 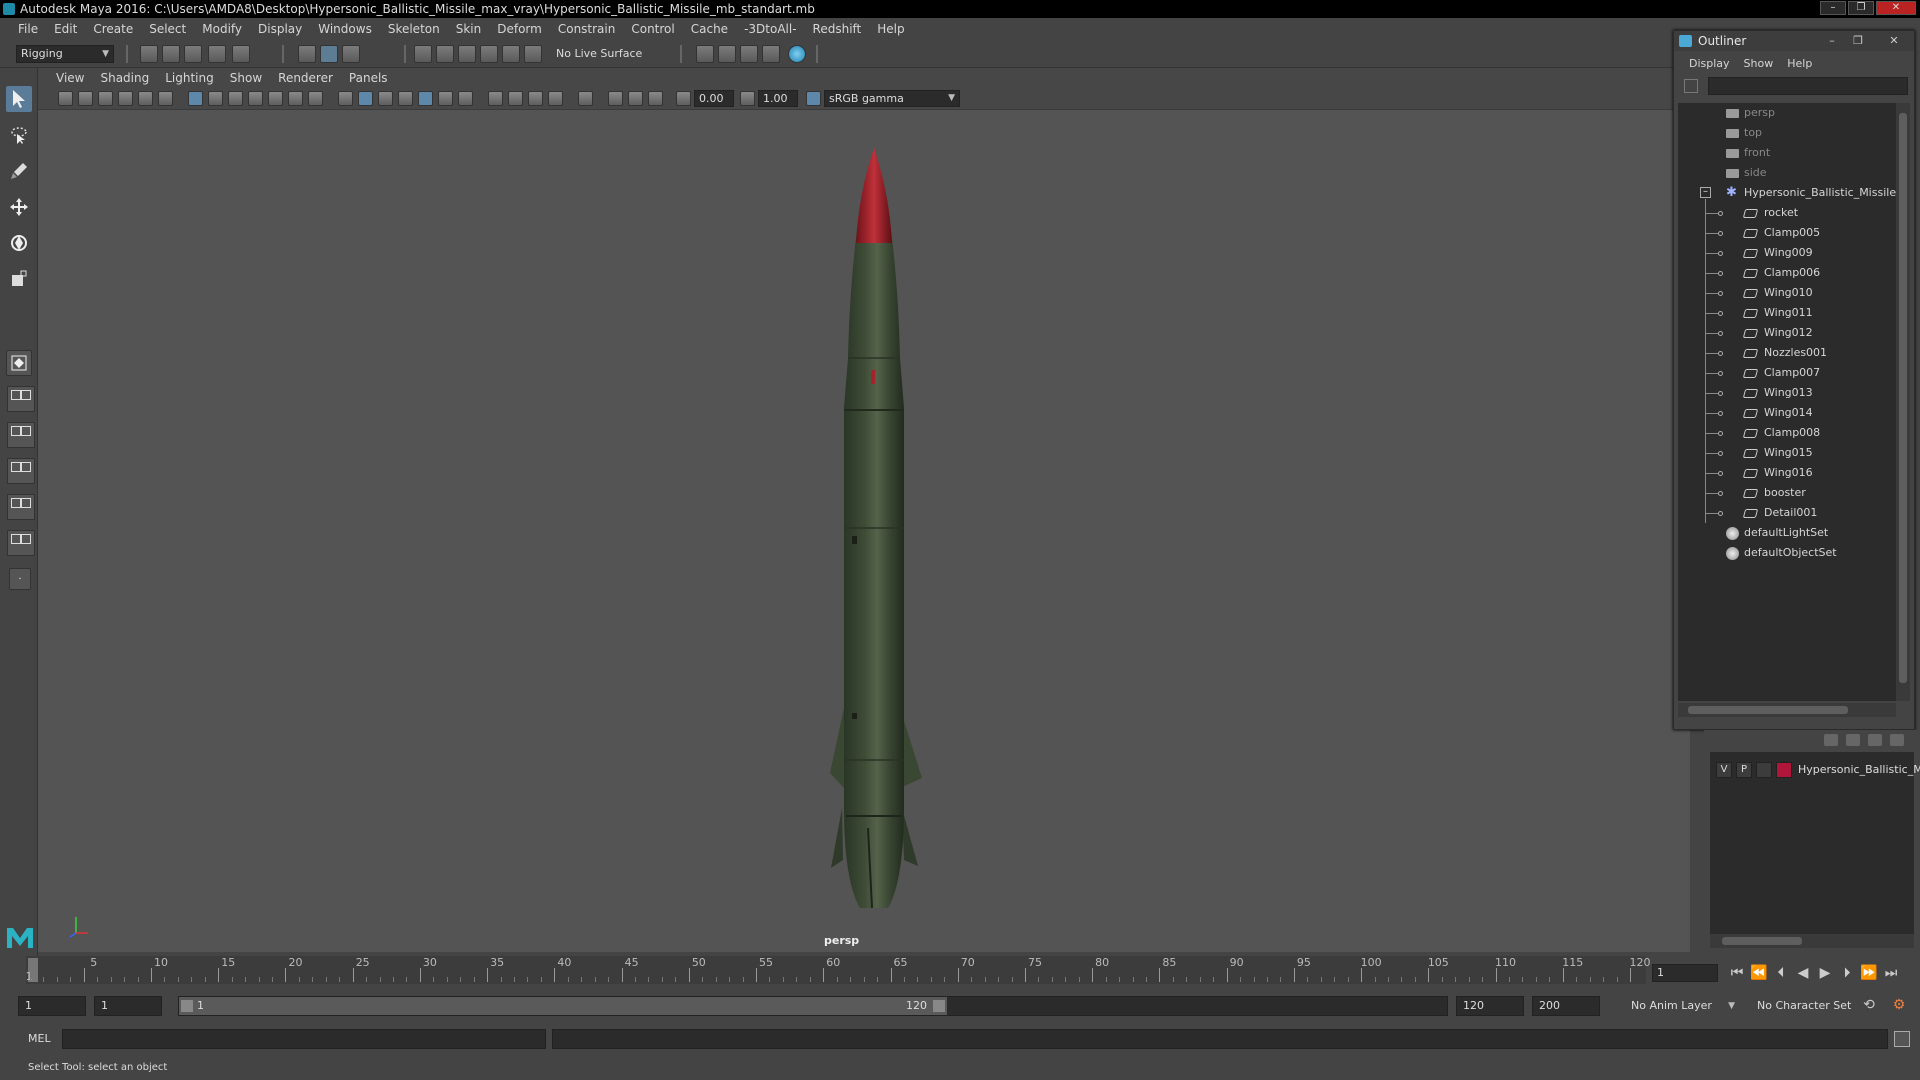 I want to click on save-scene-icon, so click(x=193, y=54).